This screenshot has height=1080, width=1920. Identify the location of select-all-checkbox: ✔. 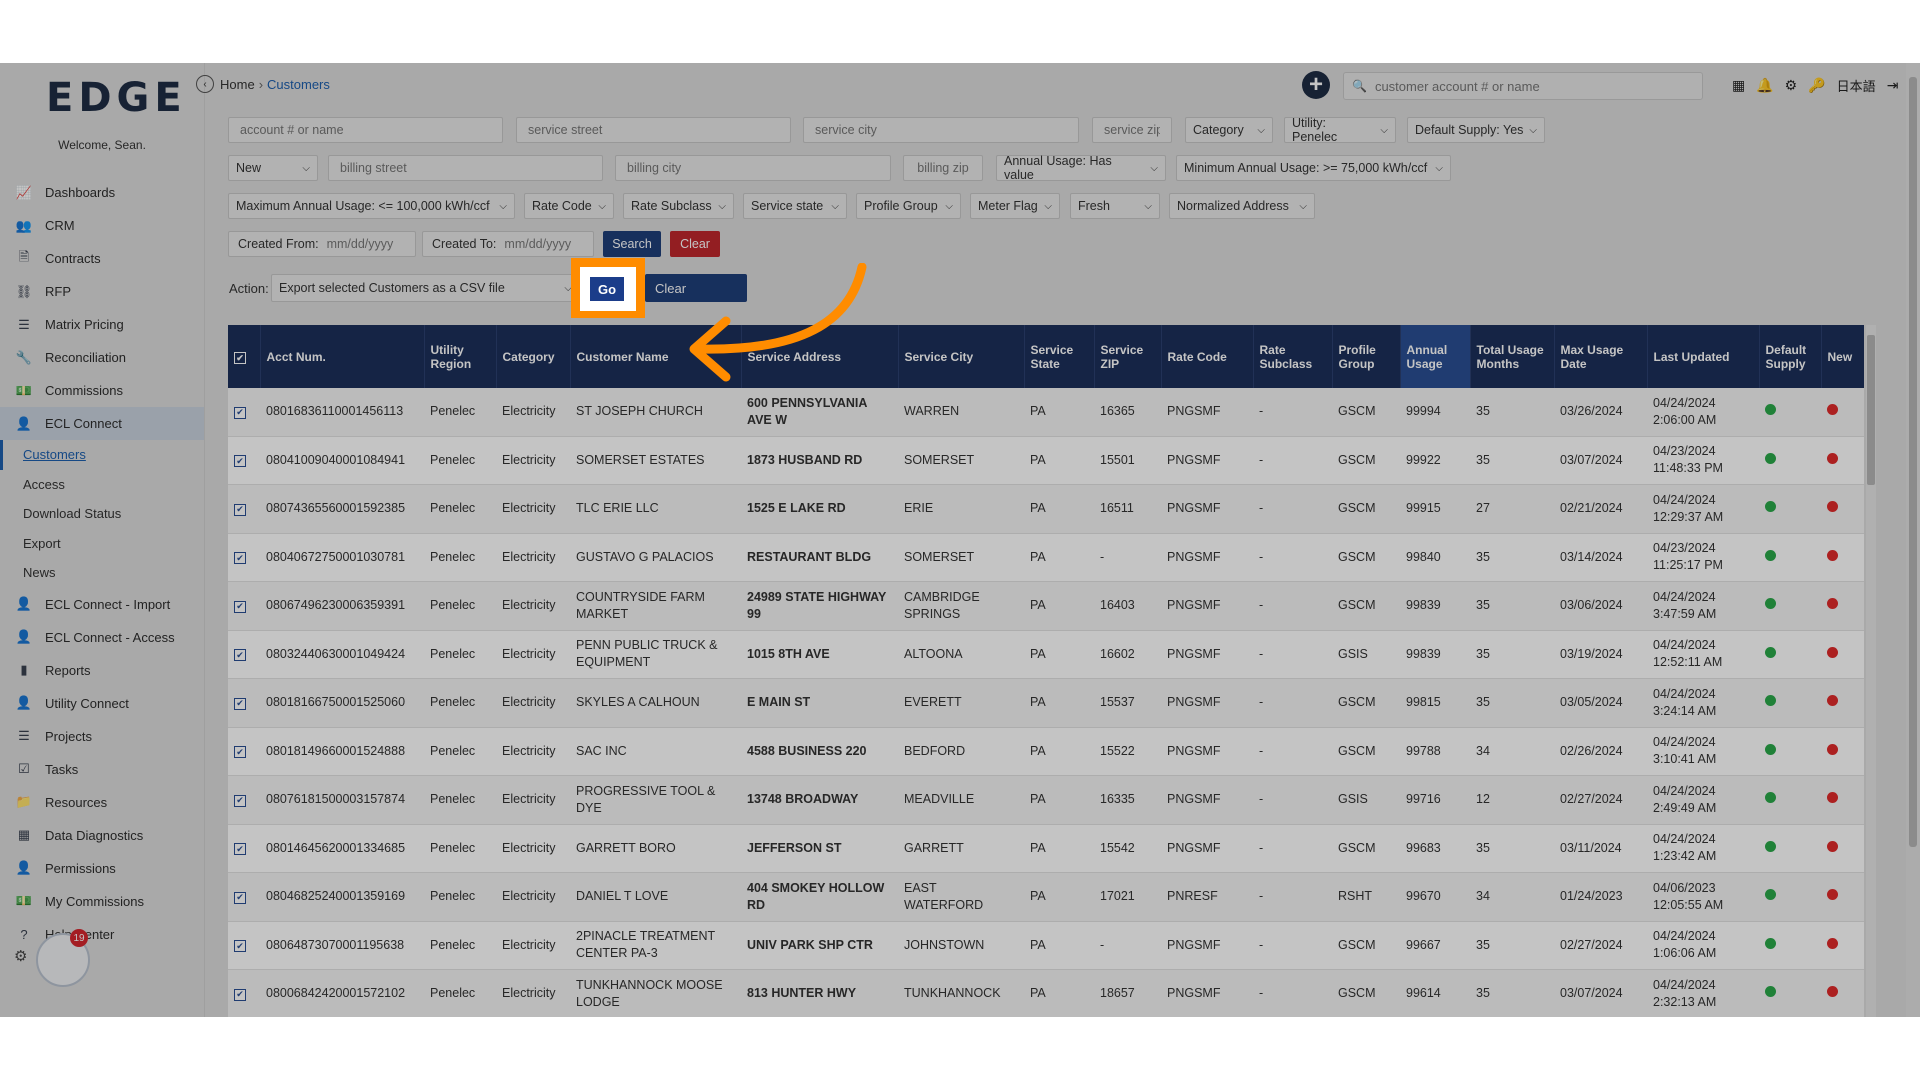
(244, 356).